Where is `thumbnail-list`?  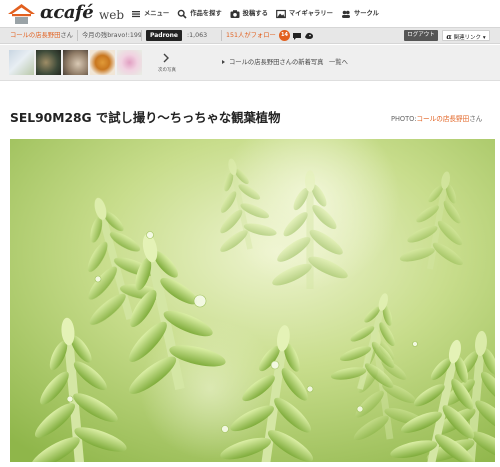 thumbnail-list is located at coordinates (79, 62).